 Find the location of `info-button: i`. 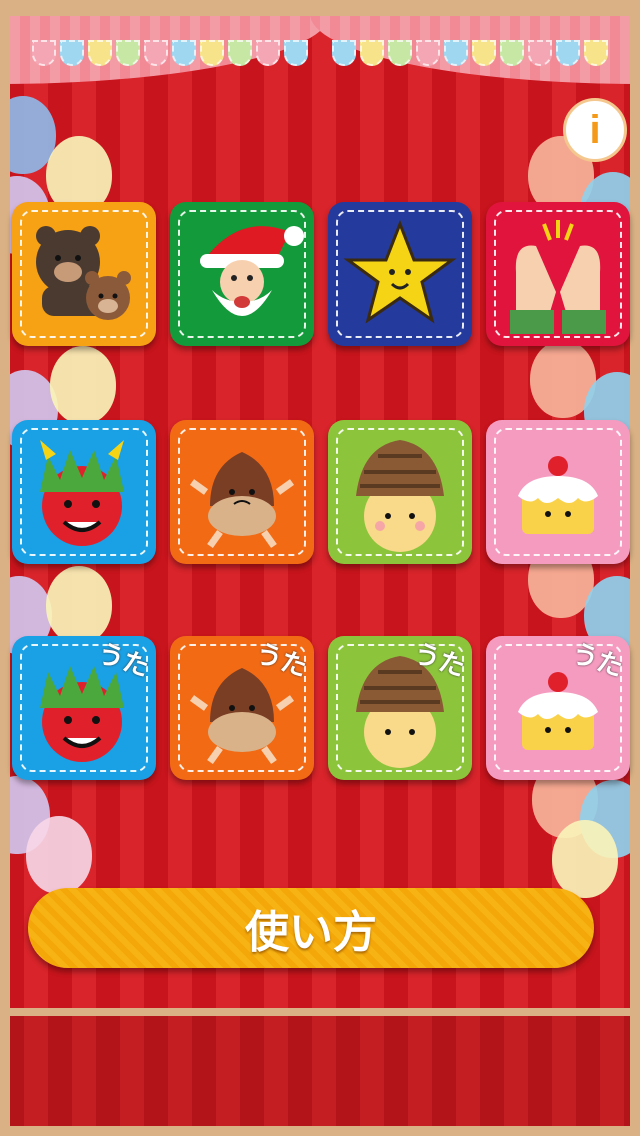

info-button: i is located at coordinates (595, 130).